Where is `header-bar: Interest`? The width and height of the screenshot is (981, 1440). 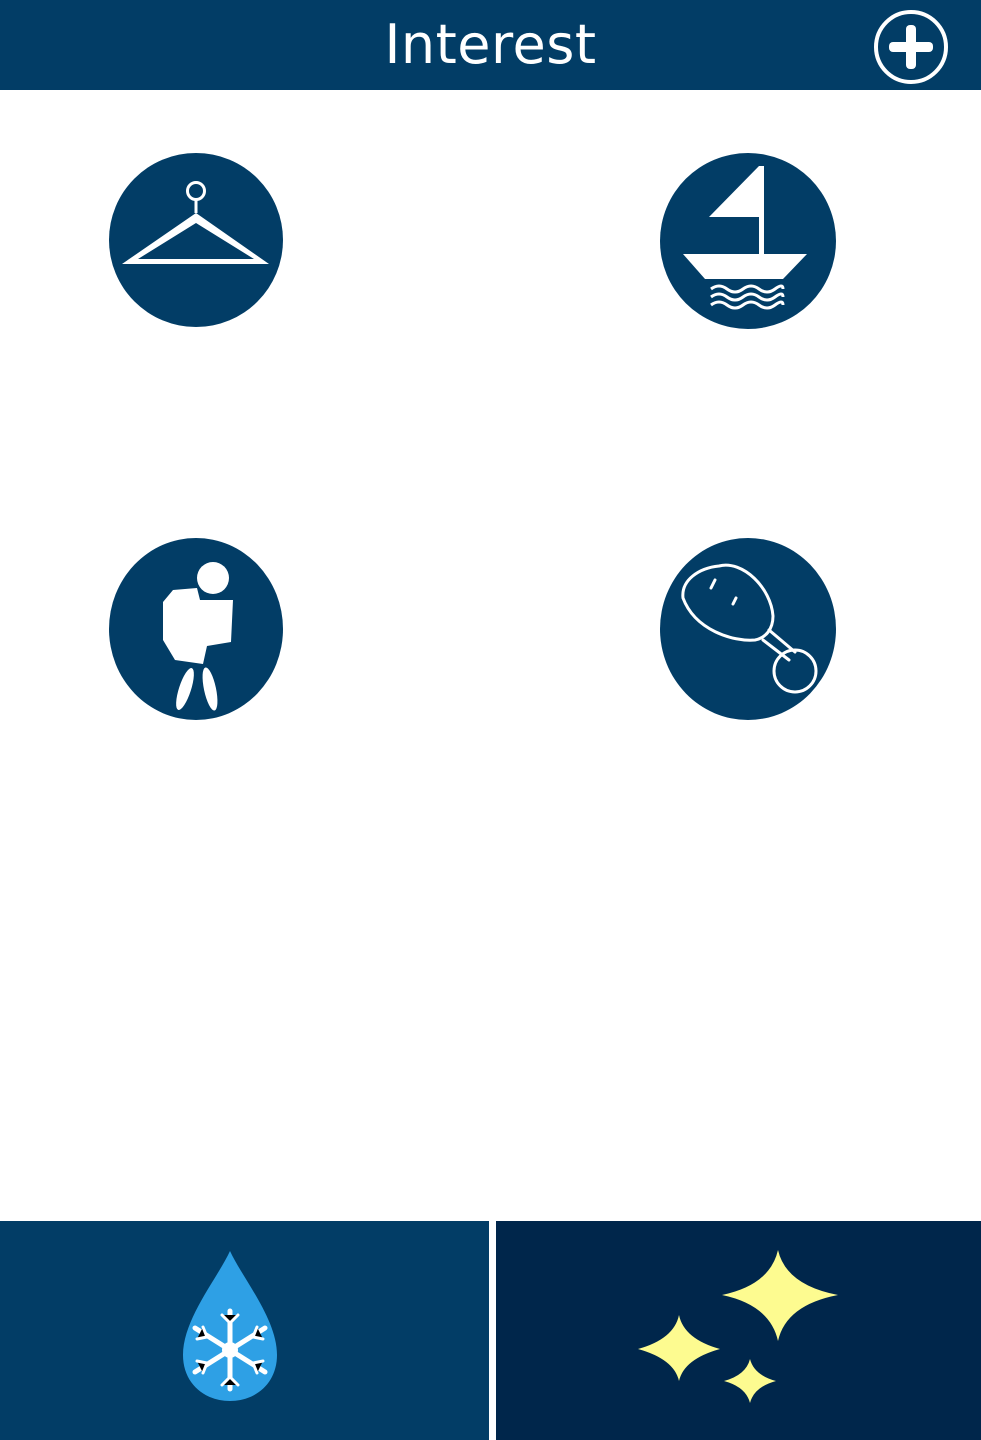 header-bar: Interest is located at coordinates (490, 45).